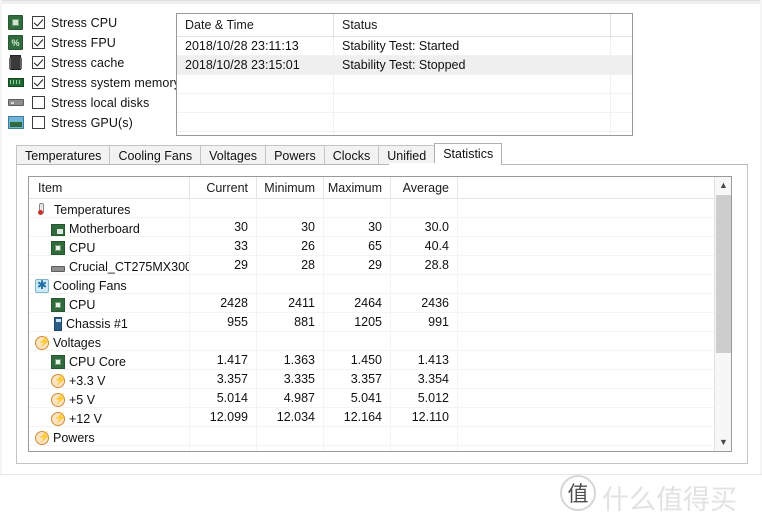 The height and width of the screenshot is (519, 762). What do you see at coordinates (223, 322) in the screenshot?
I see `row-current: 955` at bounding box center [223, 322].